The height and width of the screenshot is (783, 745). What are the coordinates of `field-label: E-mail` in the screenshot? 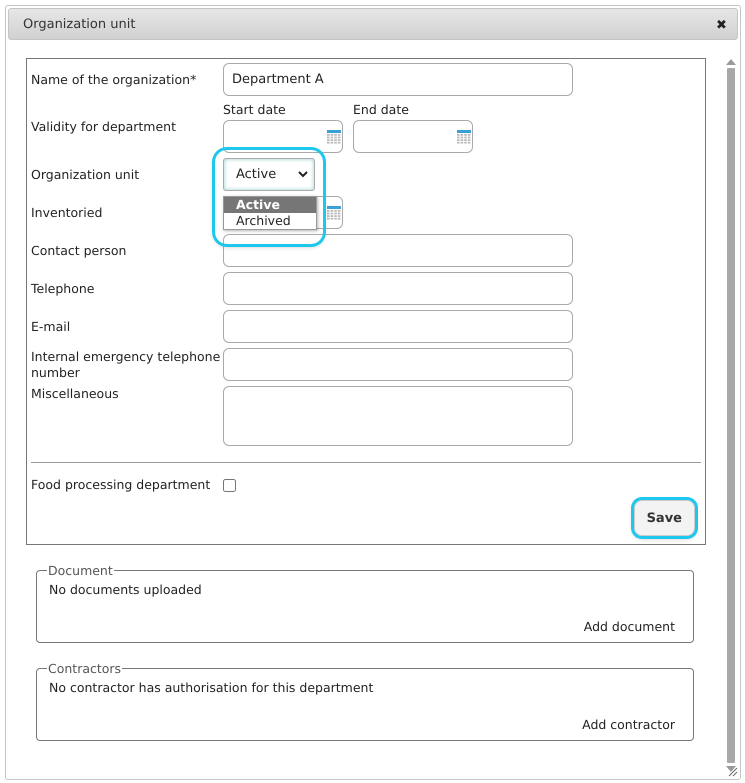 It's located at (51, 326).